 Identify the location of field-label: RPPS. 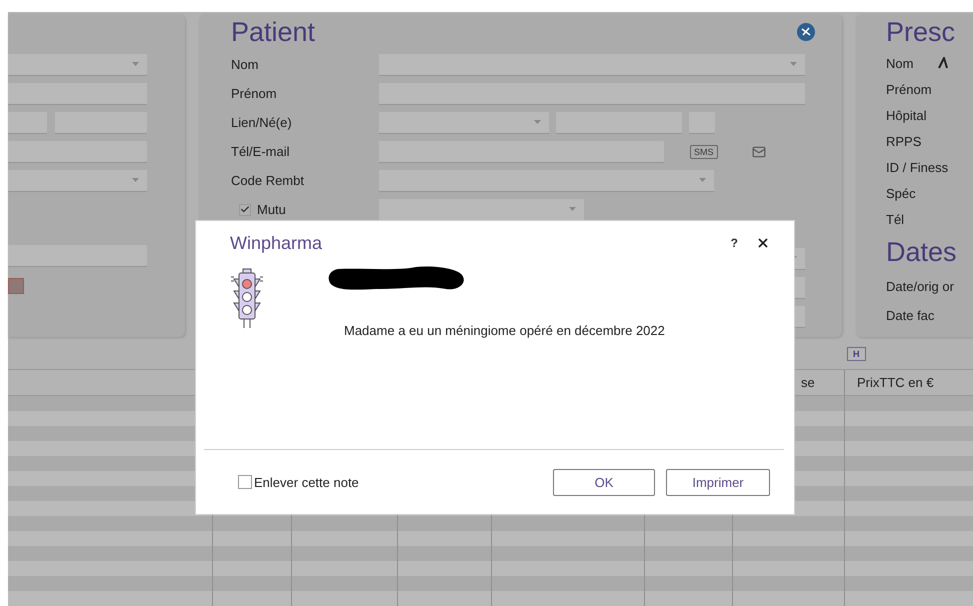
(904, 141).